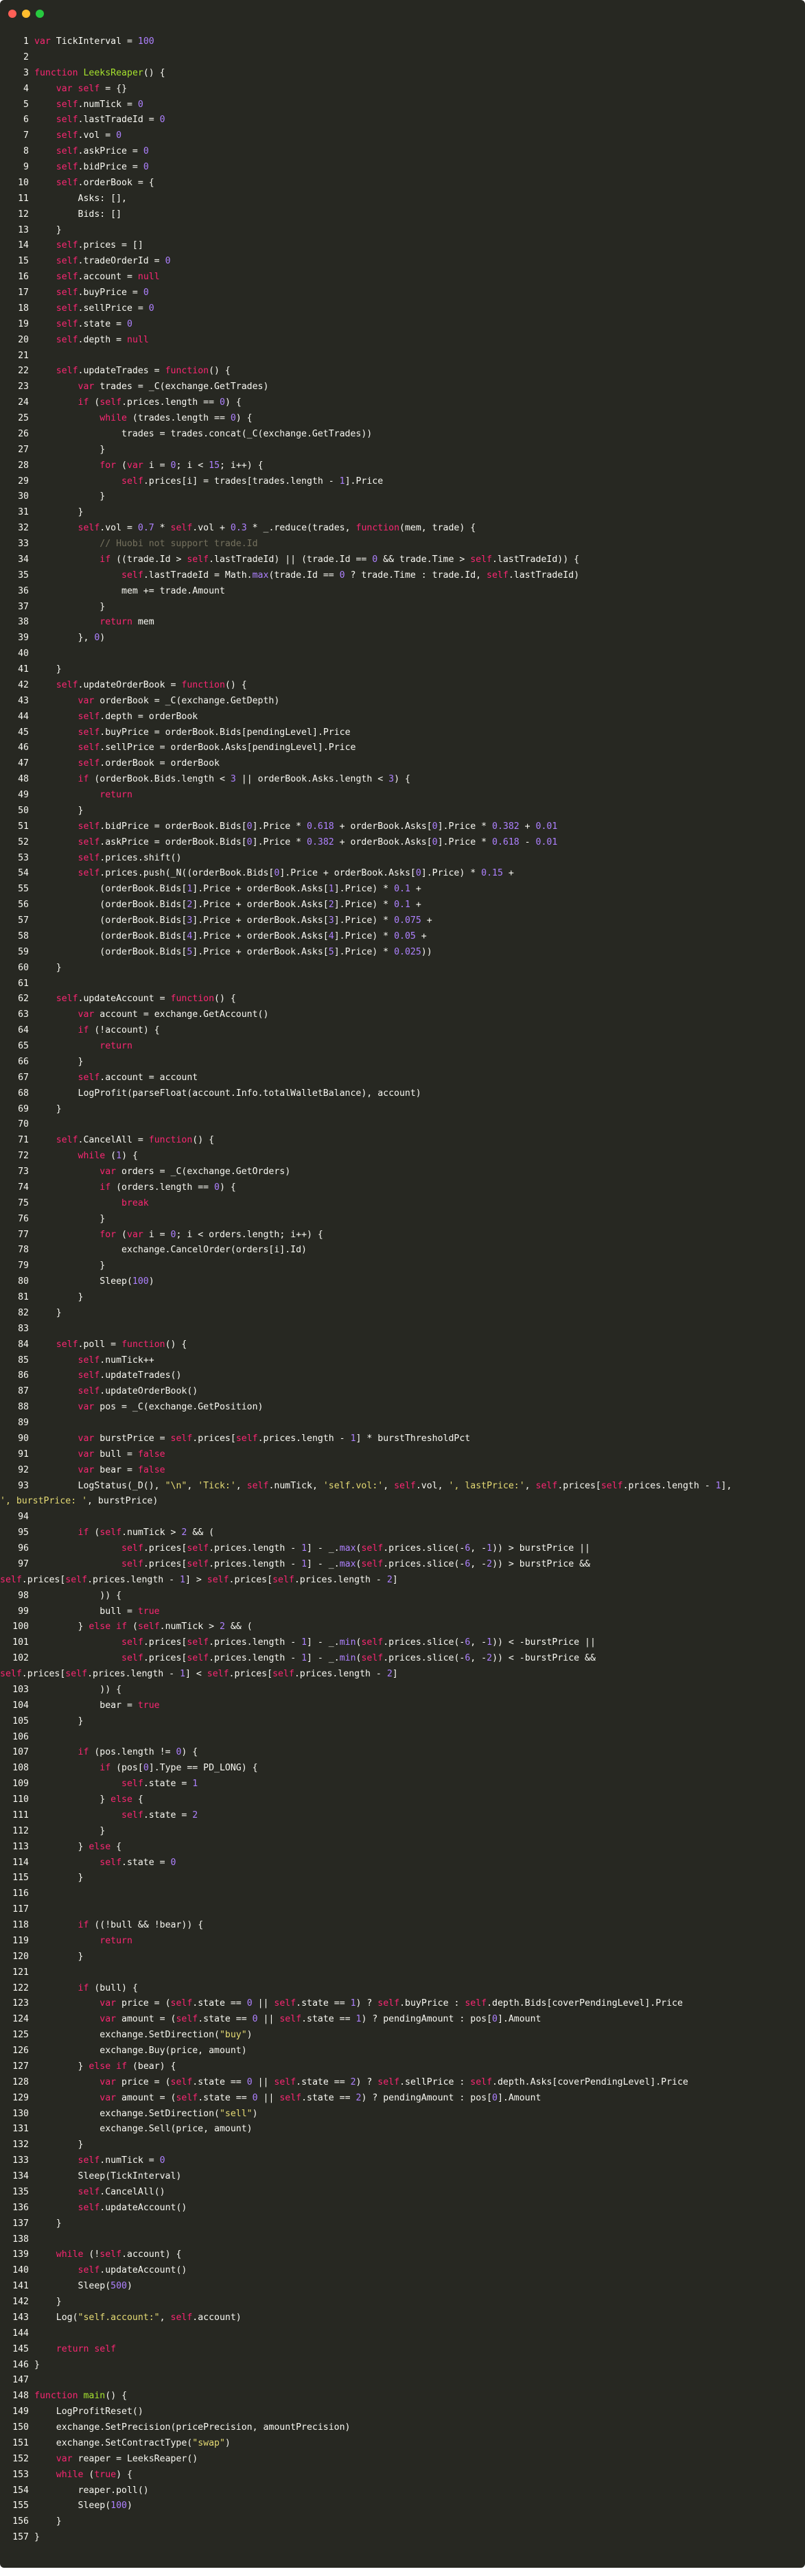 This screenshot has height=2576, width=805. I want to click on line-number: 74, so click(23, 1187).